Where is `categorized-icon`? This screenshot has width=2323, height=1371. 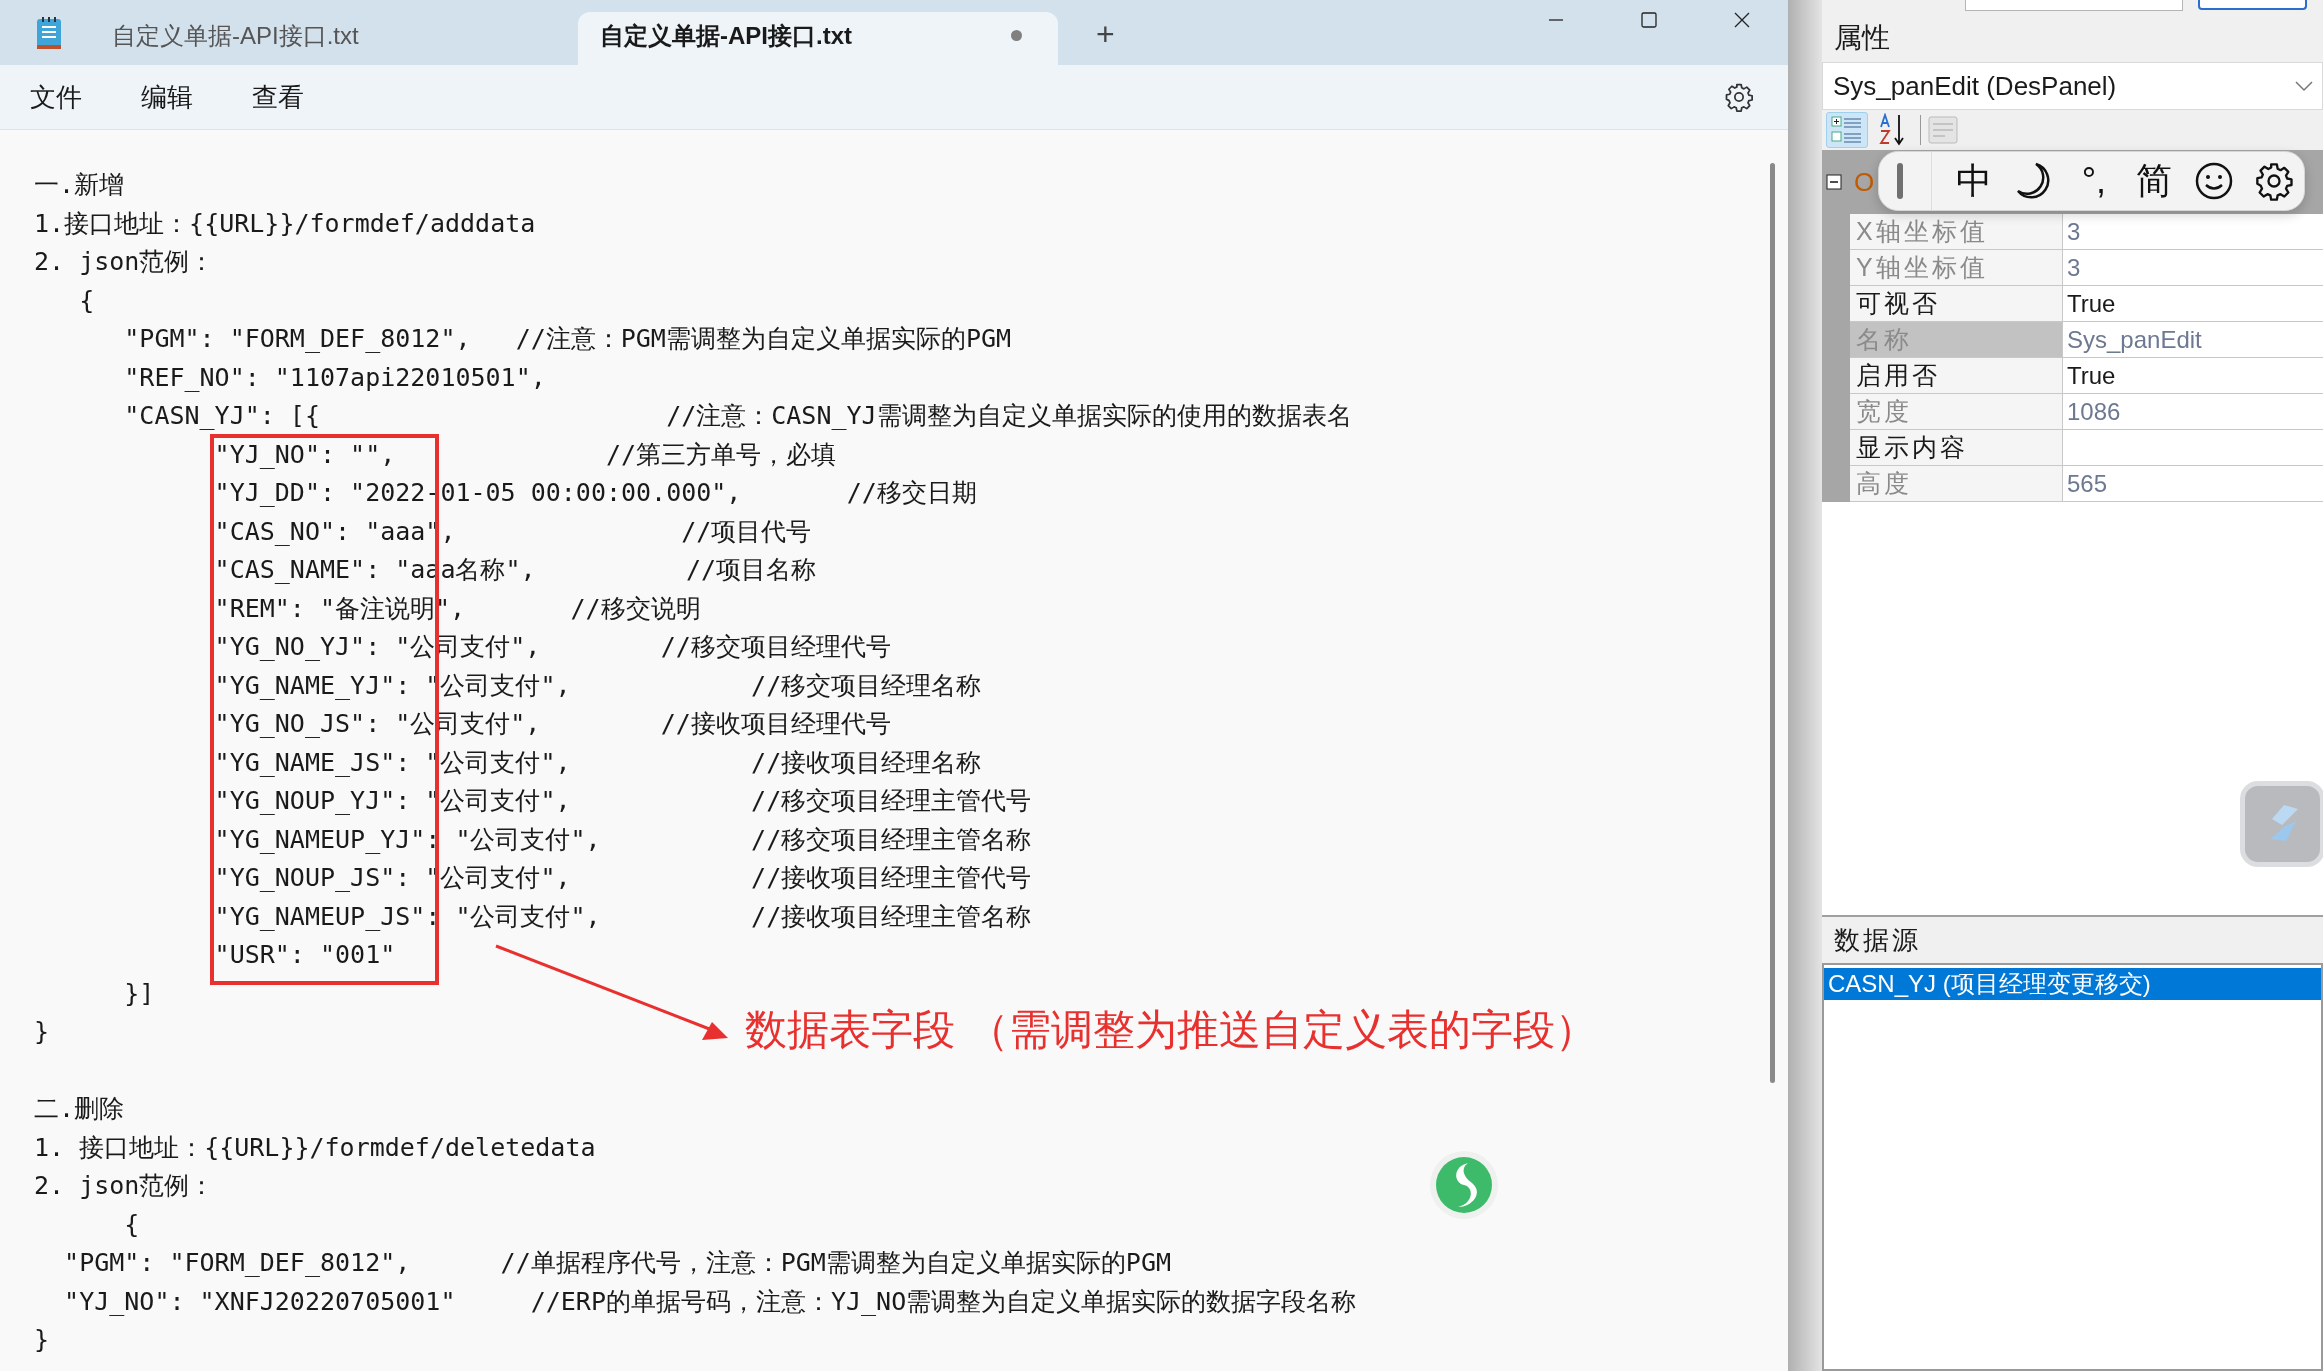
categorized-icon is located at coordinates (1847, 130).